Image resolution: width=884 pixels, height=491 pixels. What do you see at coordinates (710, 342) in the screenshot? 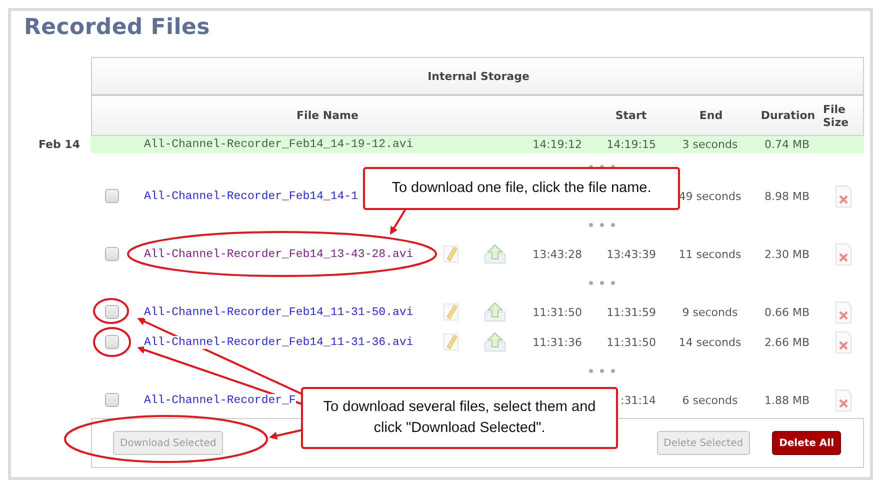
I see `table-cell: 14 seconds` at bounding box center [710, 342].